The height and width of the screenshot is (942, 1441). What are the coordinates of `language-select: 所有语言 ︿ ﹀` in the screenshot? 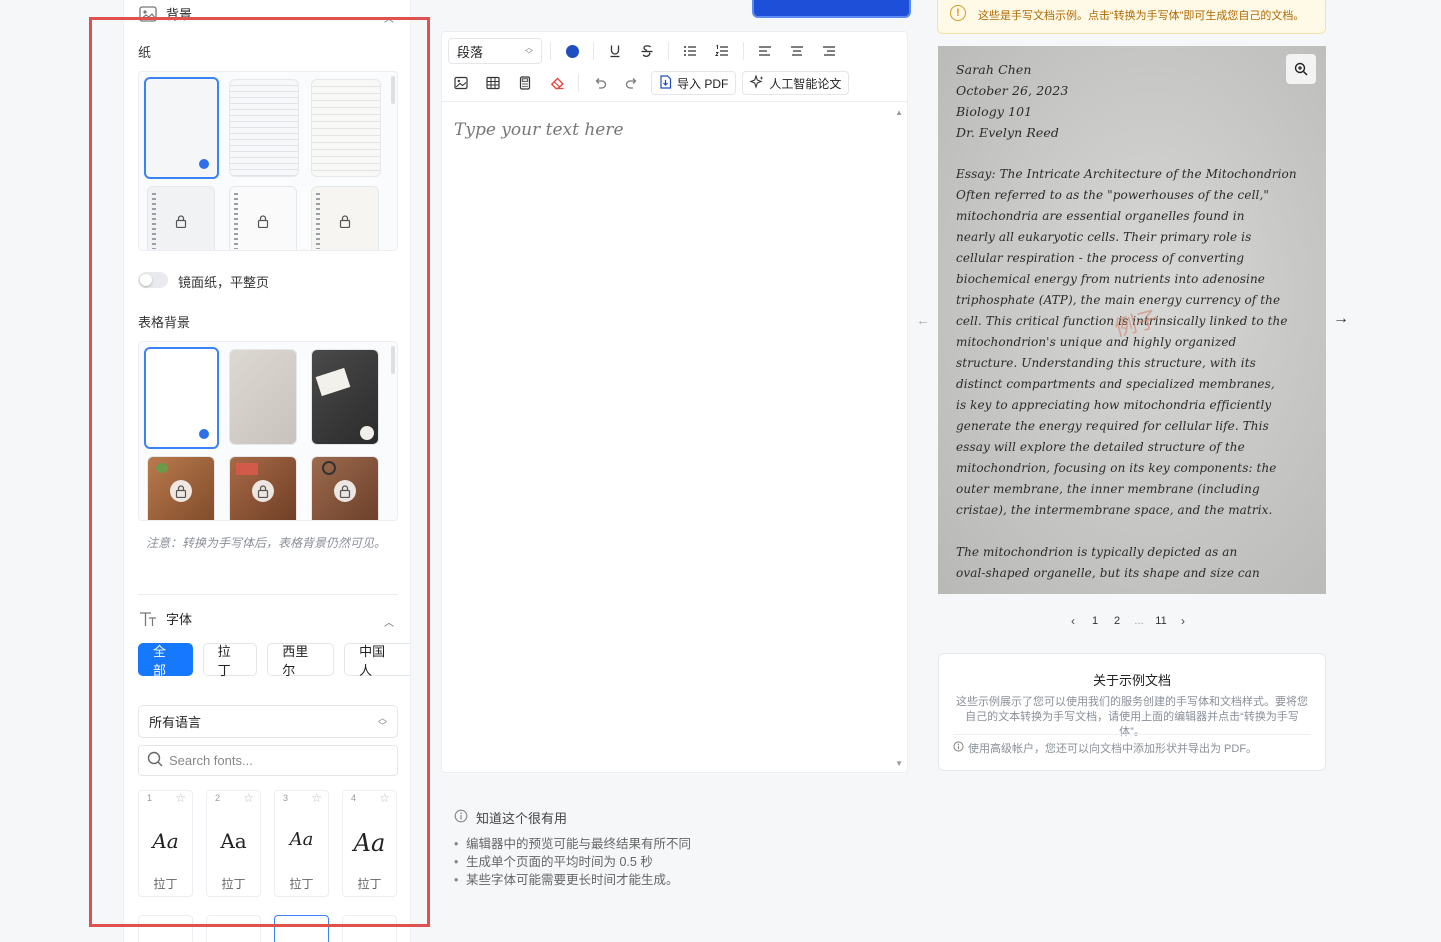 It's located at (268, 721).